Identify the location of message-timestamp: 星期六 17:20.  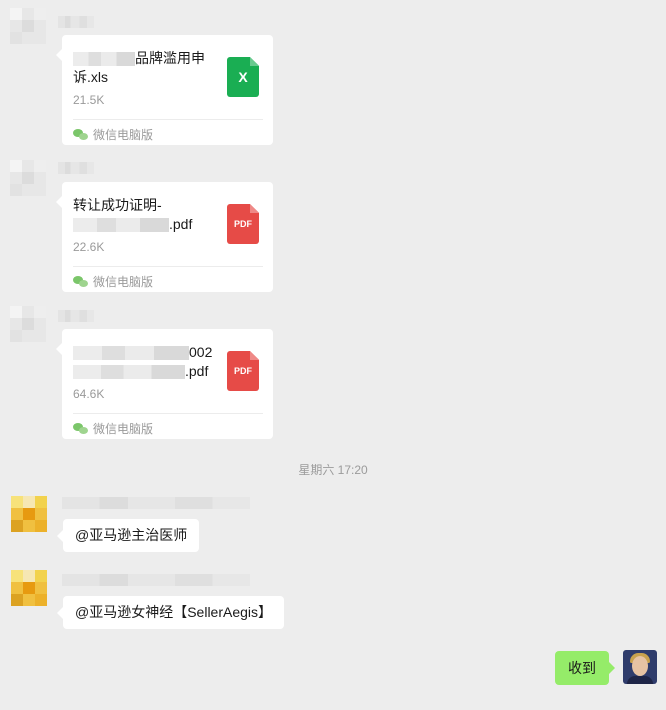
(333, 470).